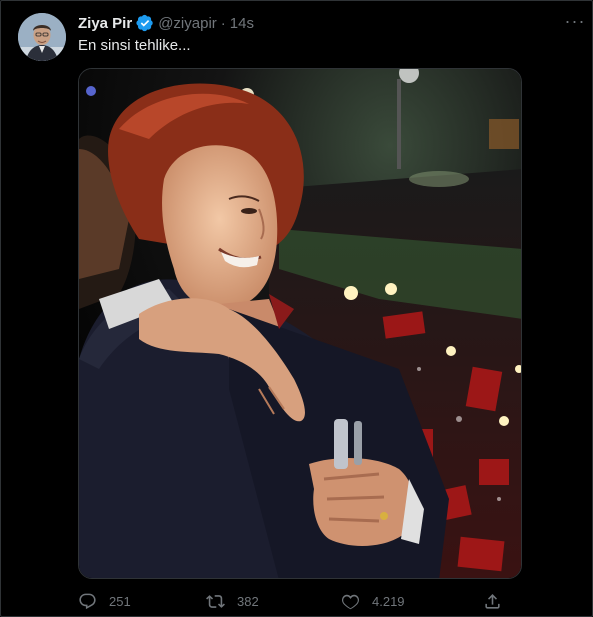 This screenshot has height=617, width=593. I want to click on more-icon: ···, so click(575, 22).